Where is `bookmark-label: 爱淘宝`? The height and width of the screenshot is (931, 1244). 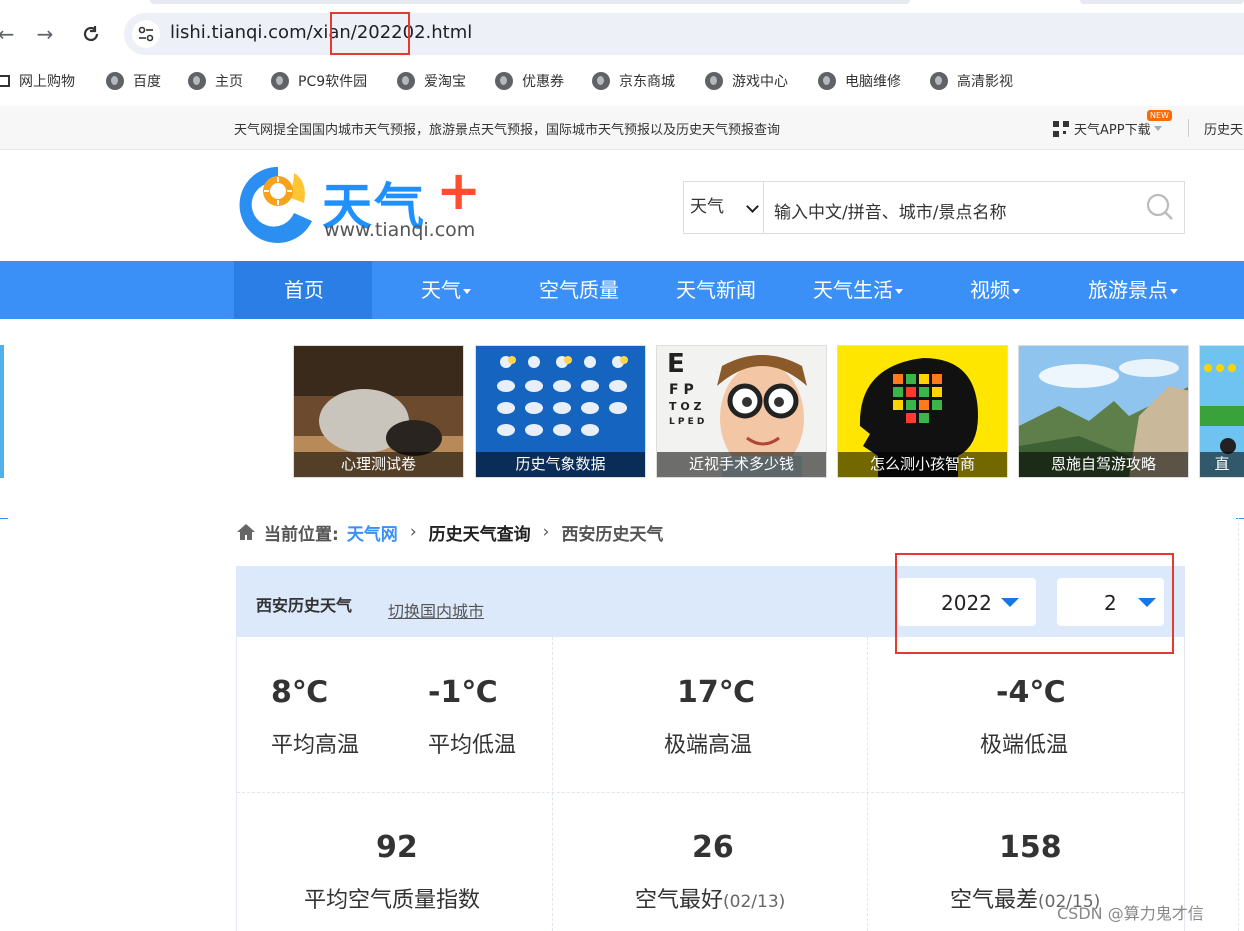
bookmark-label: 爱淘宝 is located at coordinates (445, 82).